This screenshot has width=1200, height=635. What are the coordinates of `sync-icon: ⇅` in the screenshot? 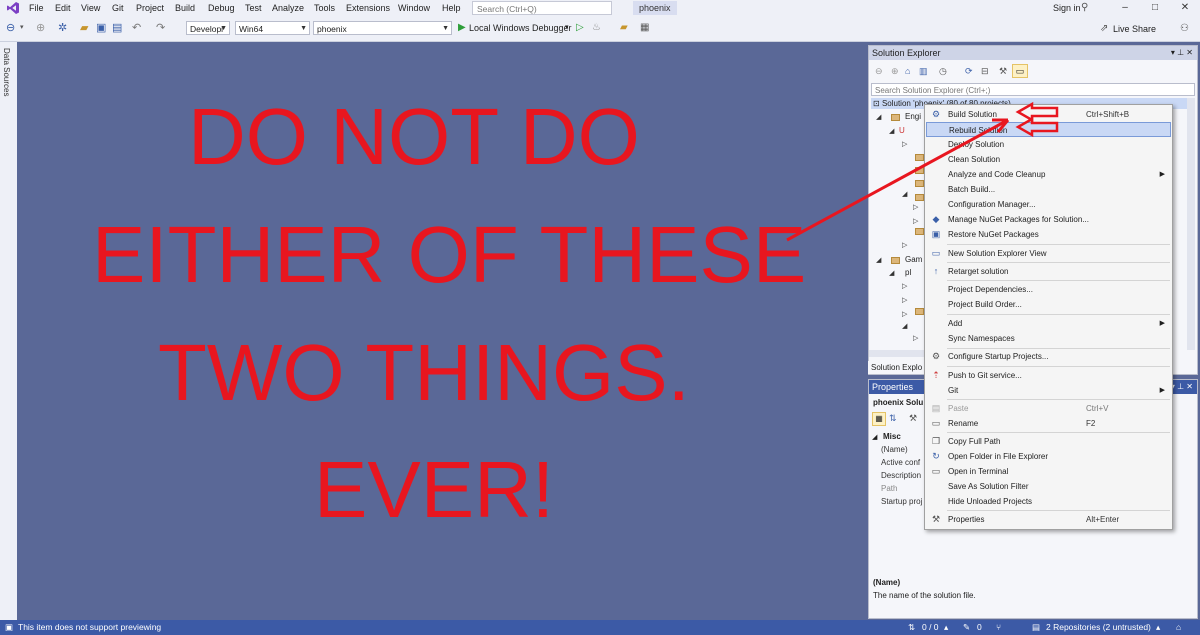 It's located at (911, 627).